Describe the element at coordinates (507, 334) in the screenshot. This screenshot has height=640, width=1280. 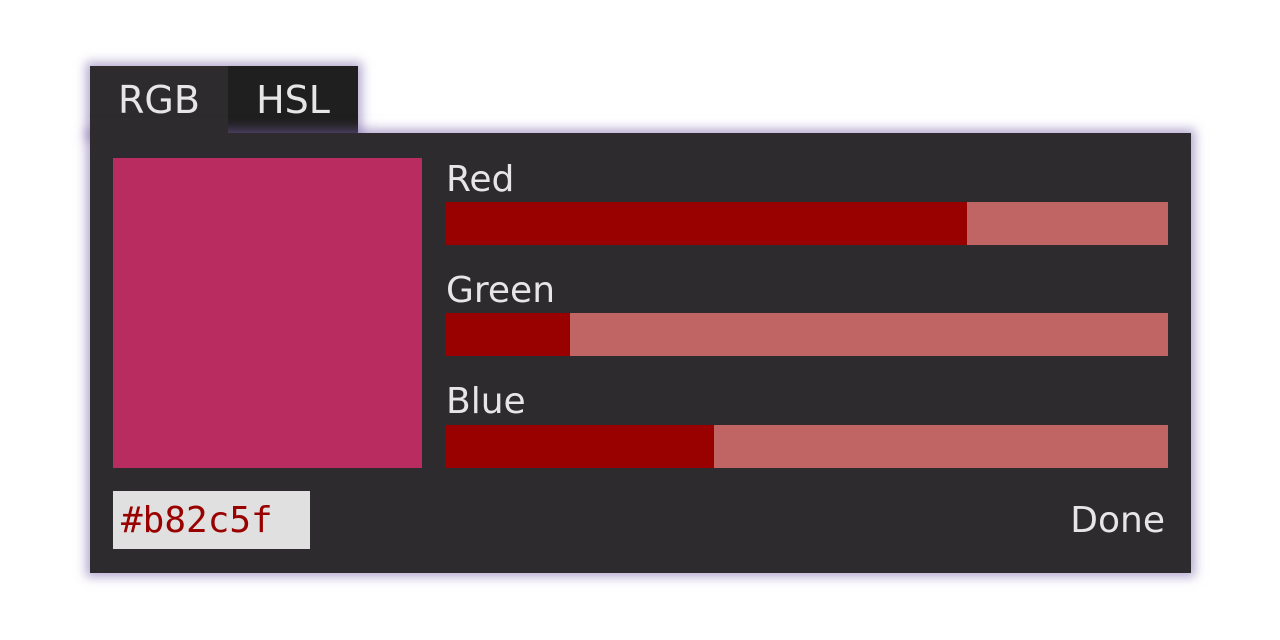
I see `green-slider-fill` at that location.